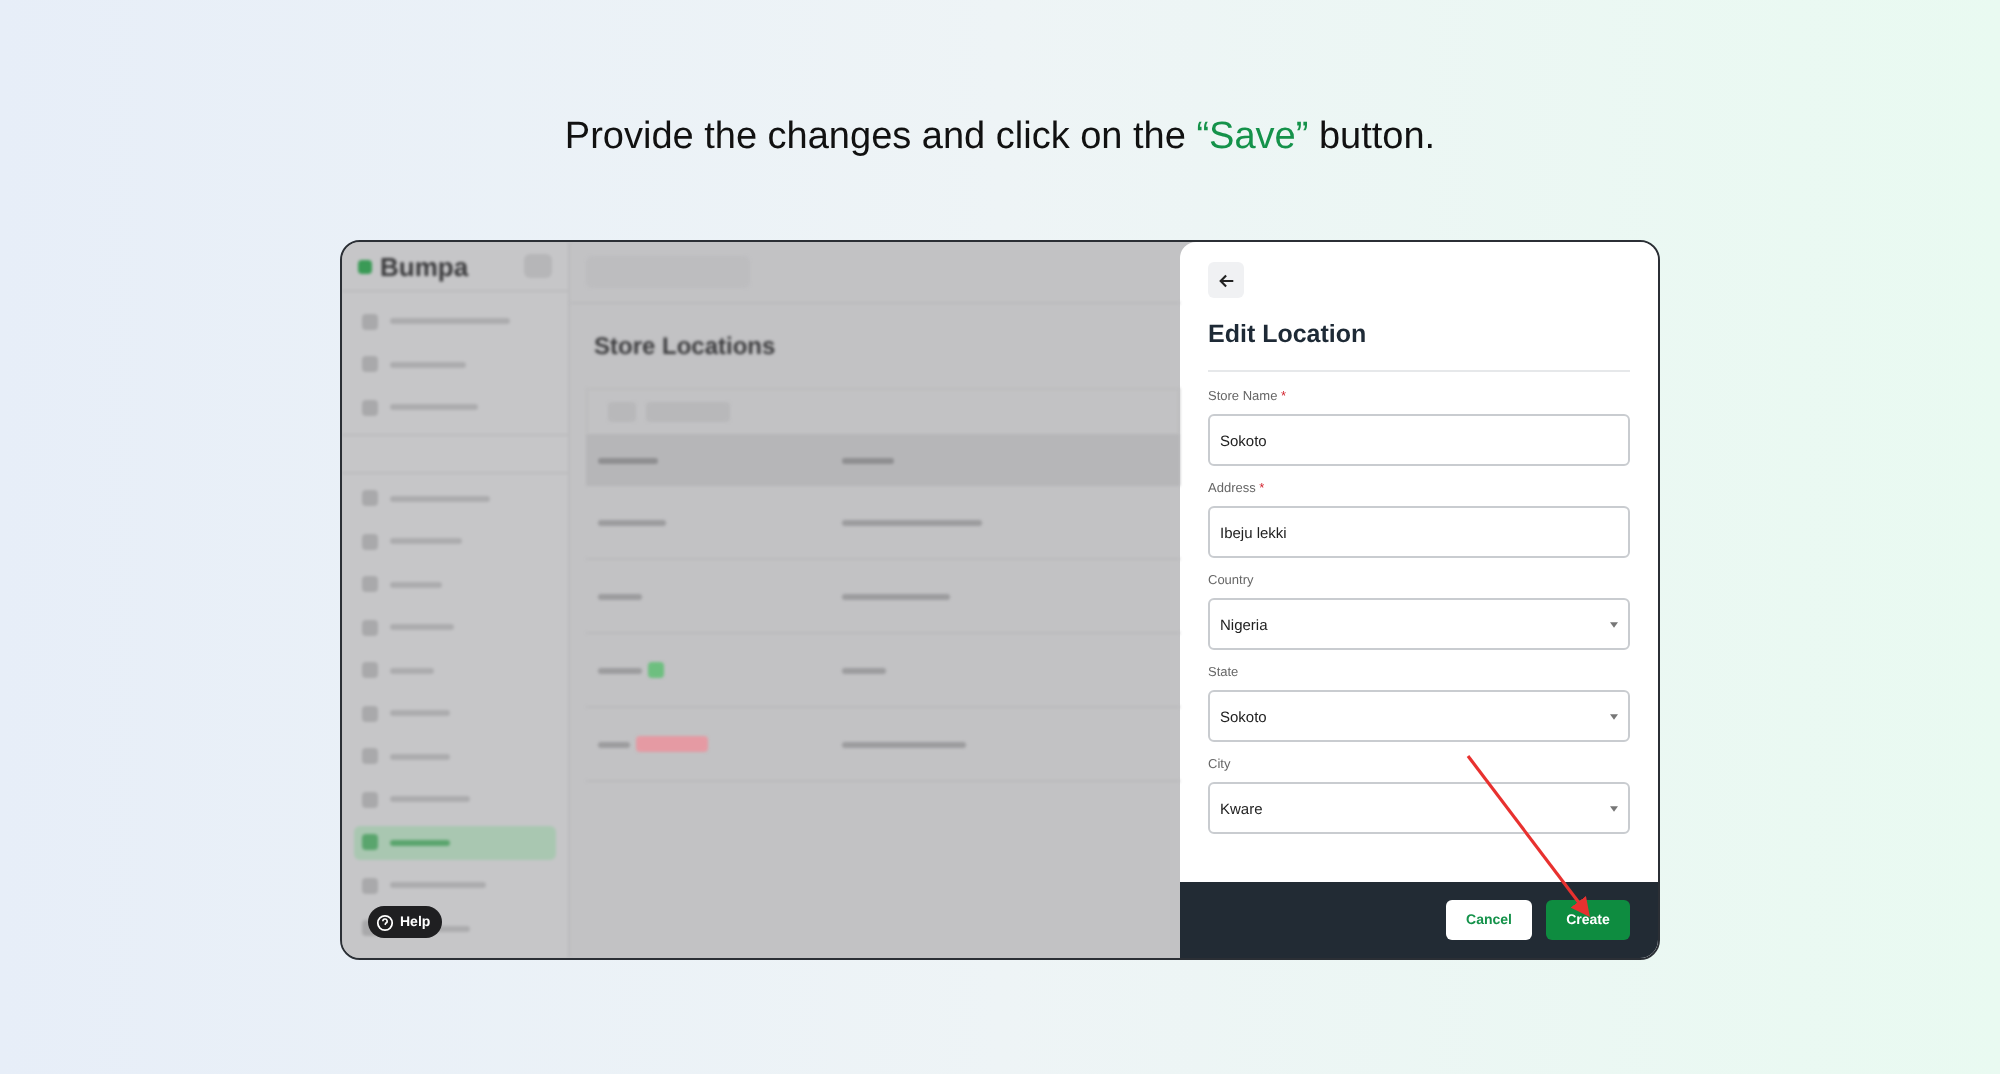 The height and width of the screenshot is (1074, 2000). I want to click on back-arrow-icon, so click(1226, 280).